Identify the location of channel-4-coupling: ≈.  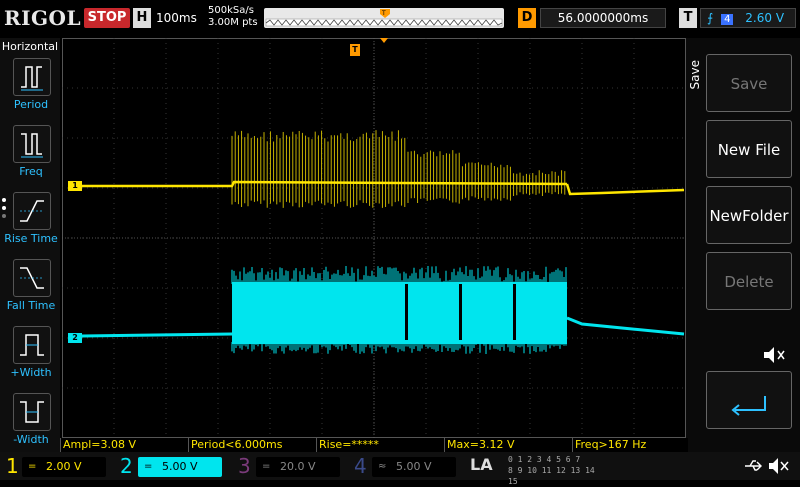
(382, 466).